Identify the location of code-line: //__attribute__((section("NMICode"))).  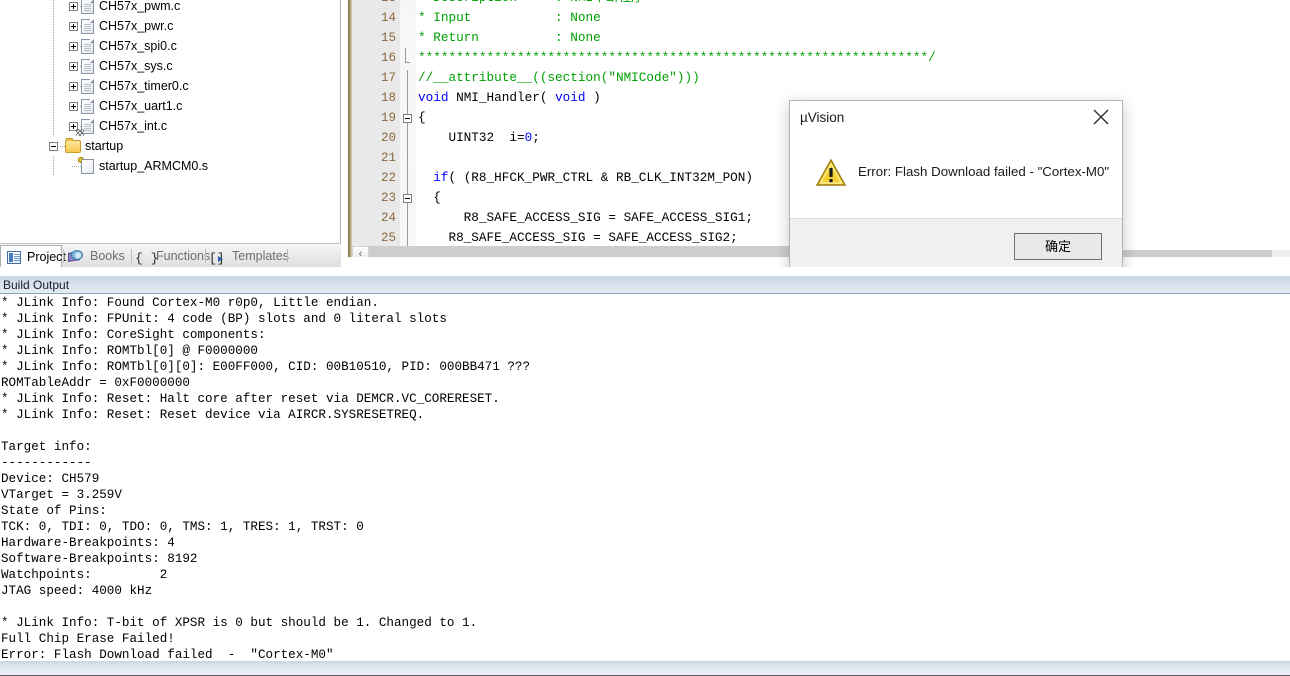
(559, 78).